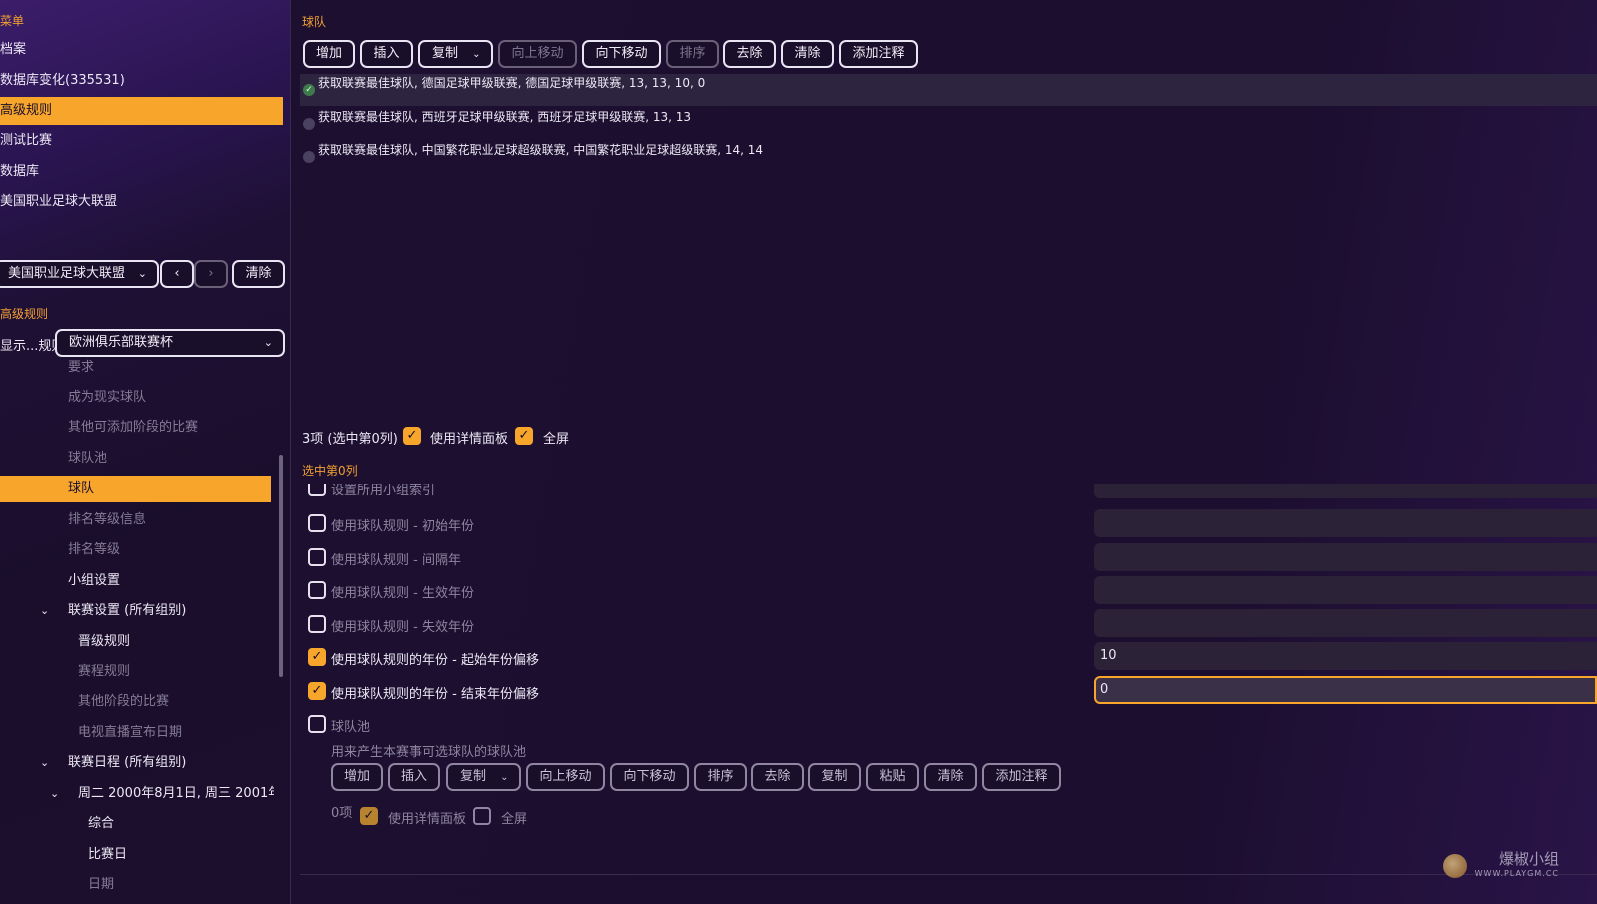  I want to click on pool-remove-button: 去除, so click(777, 777).